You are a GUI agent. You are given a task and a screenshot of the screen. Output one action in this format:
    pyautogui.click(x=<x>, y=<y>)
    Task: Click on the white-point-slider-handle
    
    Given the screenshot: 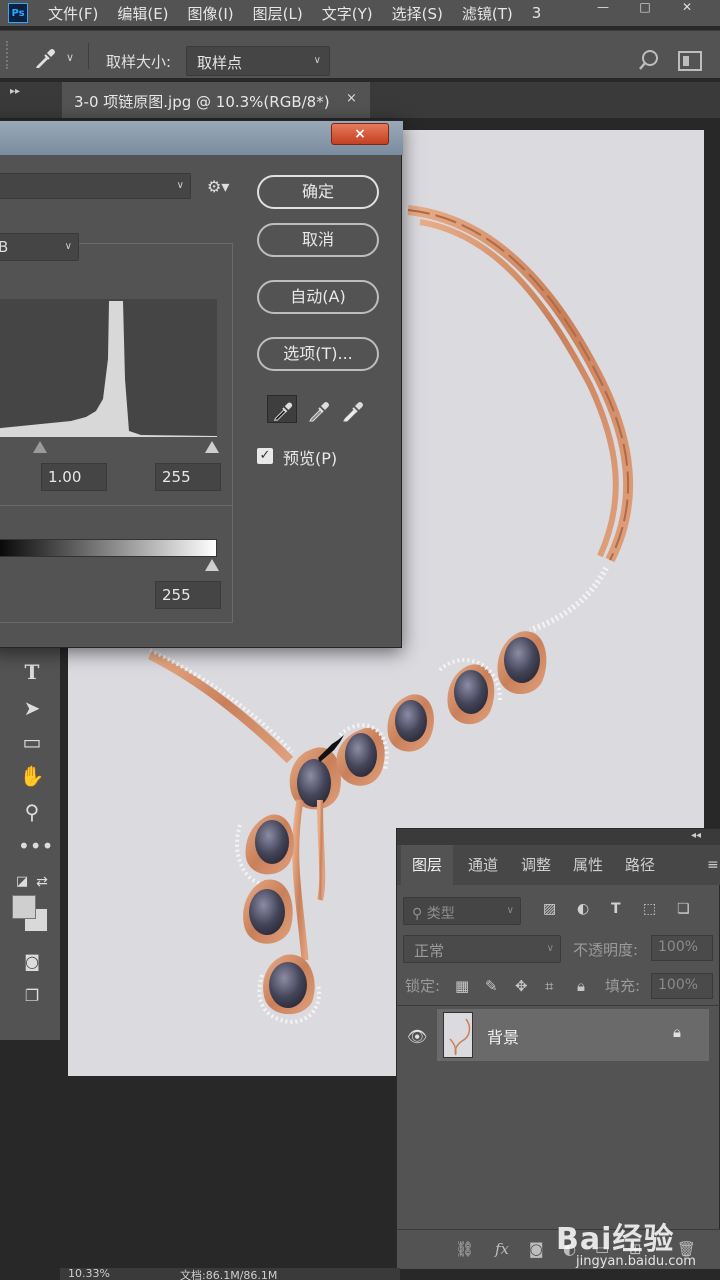 What is the action you would take?
    pyautogui.click(x=212, y=447)
    